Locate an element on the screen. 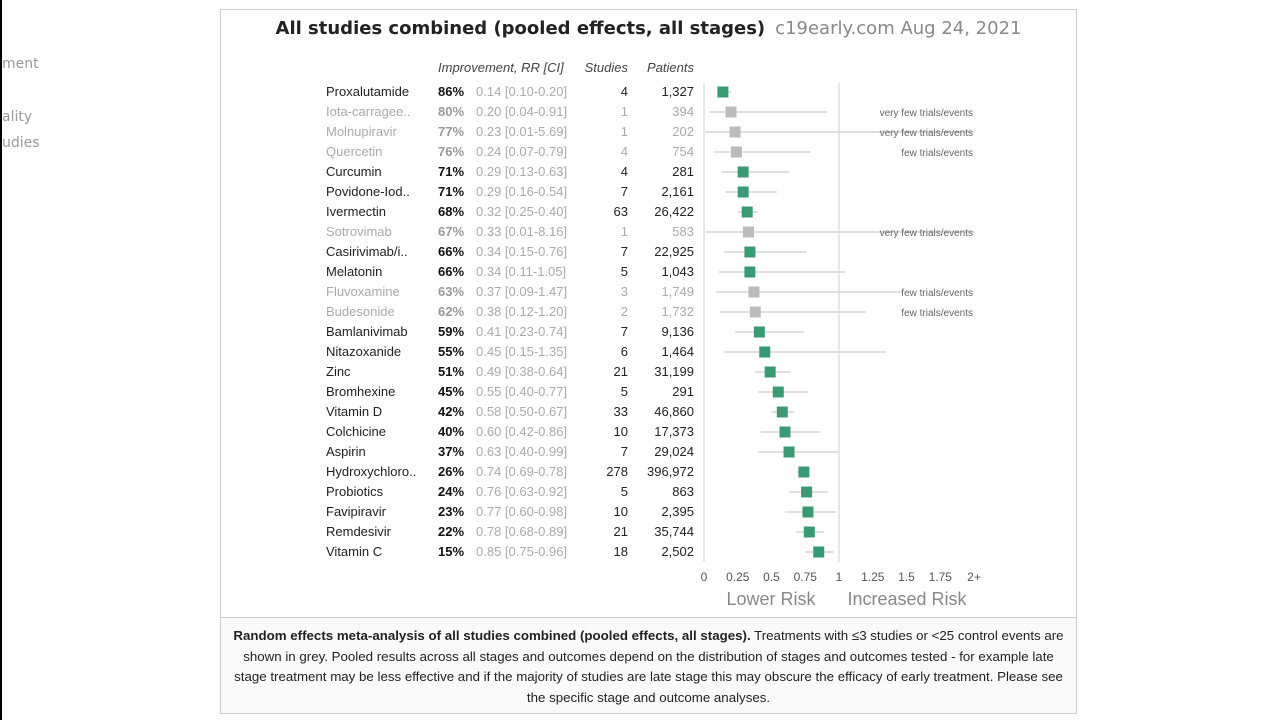 Image resolution: width=1280 pixels, height=720 pixels. row-ci: 0.58 [0.50-0.67] is located at coordinates (521, 411).